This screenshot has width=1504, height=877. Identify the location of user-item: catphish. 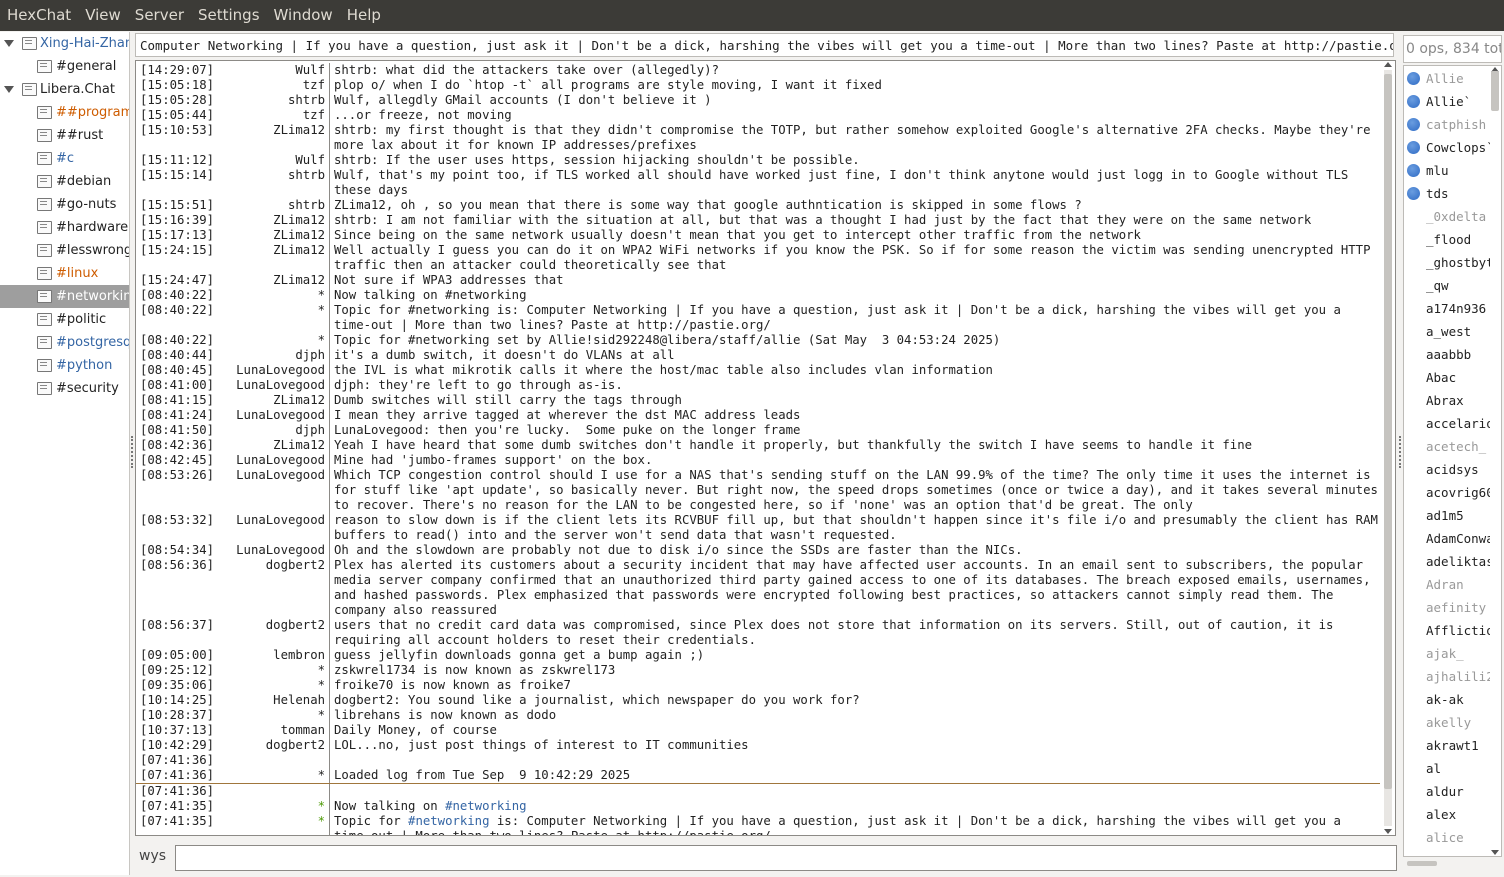
(1447, 124).